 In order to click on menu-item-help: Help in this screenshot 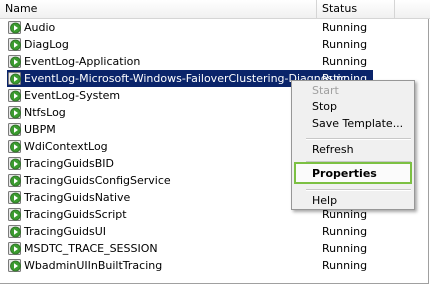, I will do `click(324, 200)`.